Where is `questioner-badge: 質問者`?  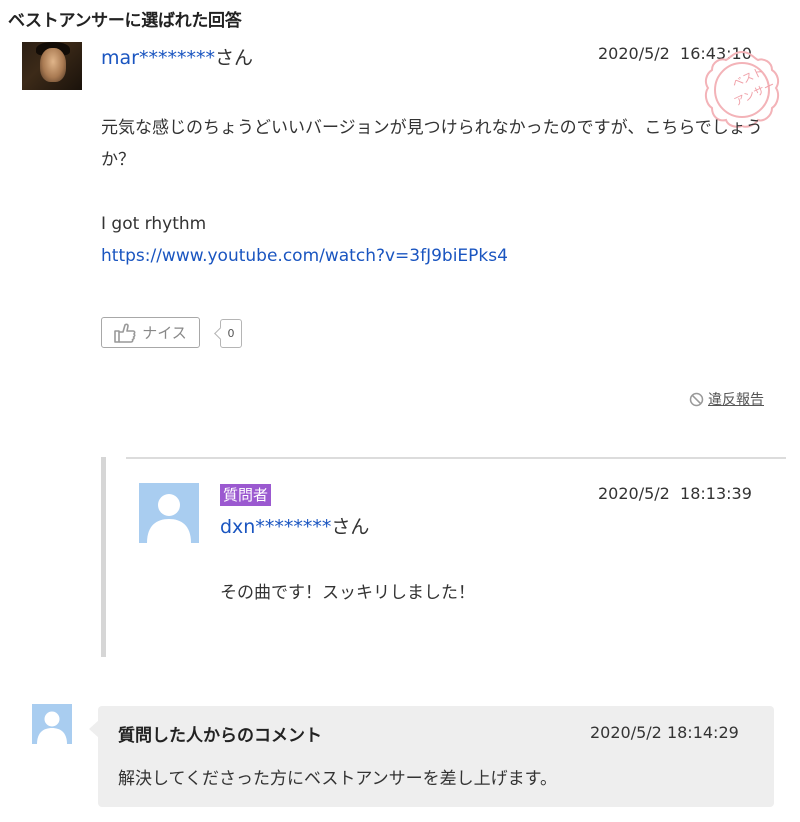
questioner-badge: 質問者 is located at coordinates (246, 495).